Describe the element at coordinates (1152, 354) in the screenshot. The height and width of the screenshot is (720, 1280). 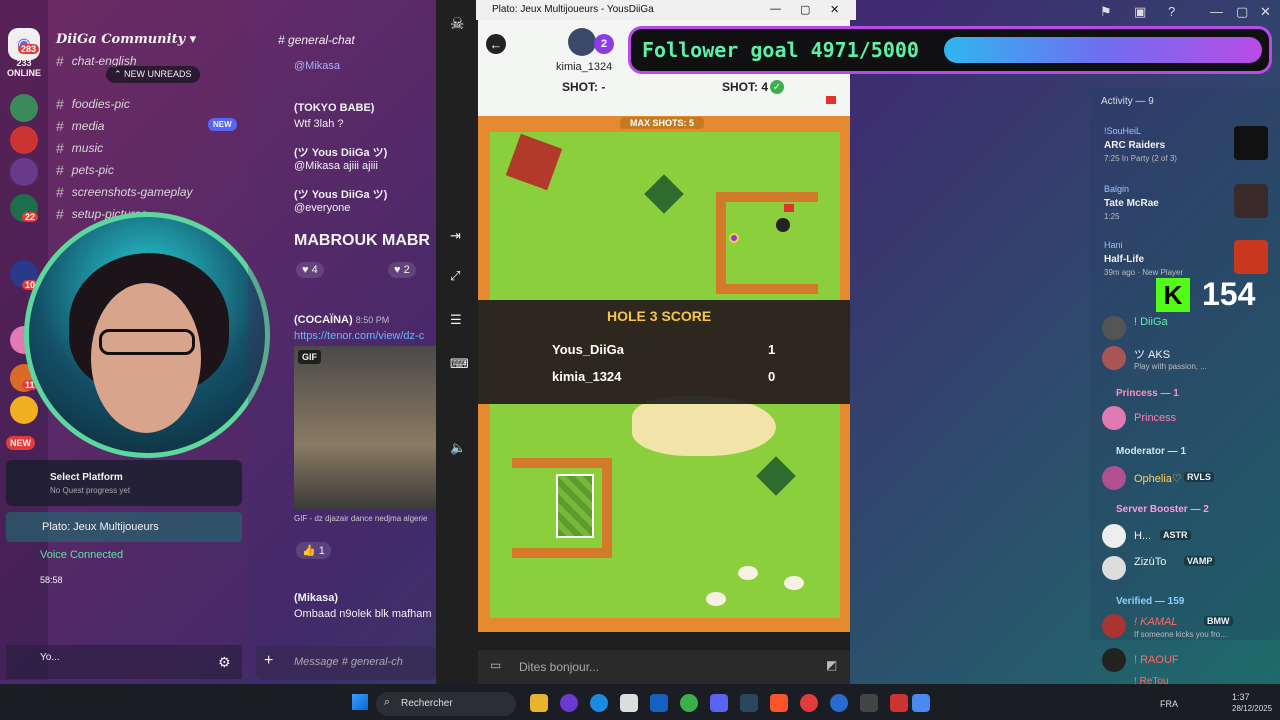
I see `member-name: ツ AKS` at that location.